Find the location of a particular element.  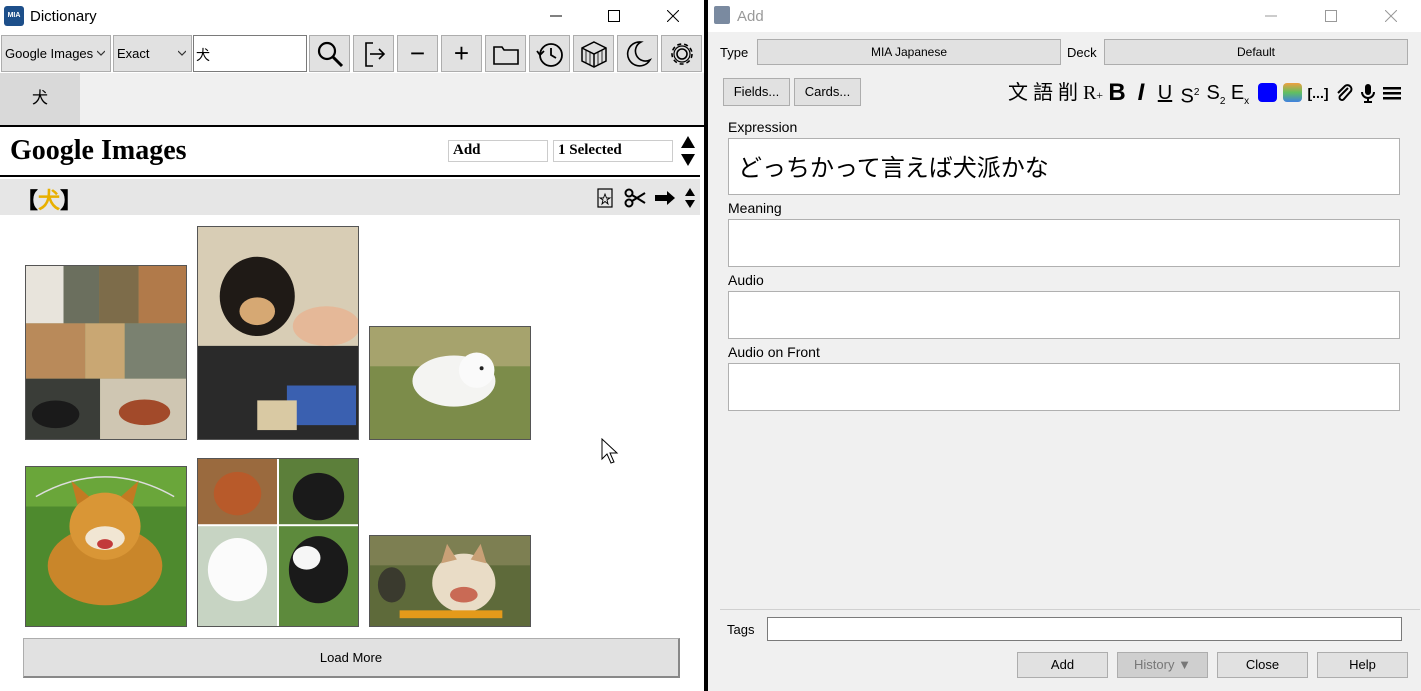

add-minimize-button is located at coordinates (1271, 16).